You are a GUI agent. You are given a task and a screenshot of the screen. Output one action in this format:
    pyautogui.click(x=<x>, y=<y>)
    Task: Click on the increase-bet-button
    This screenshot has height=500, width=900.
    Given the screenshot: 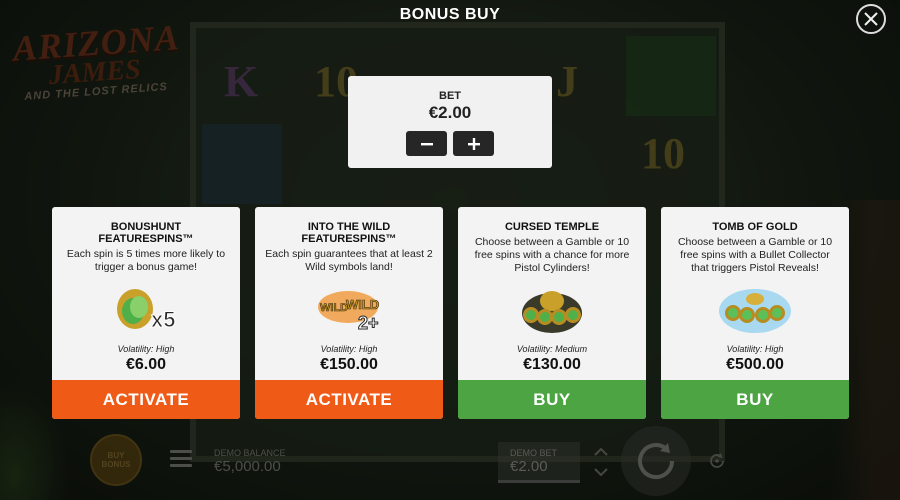 What is the action you would take?
    pyautogui.click(x=473, y=143)
    